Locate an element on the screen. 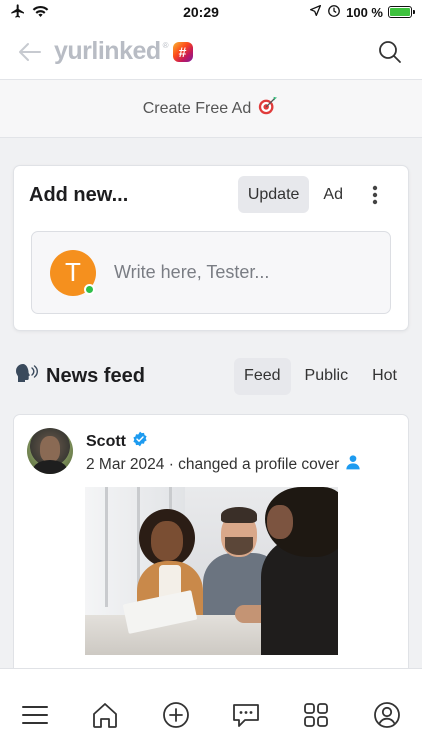 This screenshot has height=750, width=422. tab-public: Public is located at coordinates (327, 376).